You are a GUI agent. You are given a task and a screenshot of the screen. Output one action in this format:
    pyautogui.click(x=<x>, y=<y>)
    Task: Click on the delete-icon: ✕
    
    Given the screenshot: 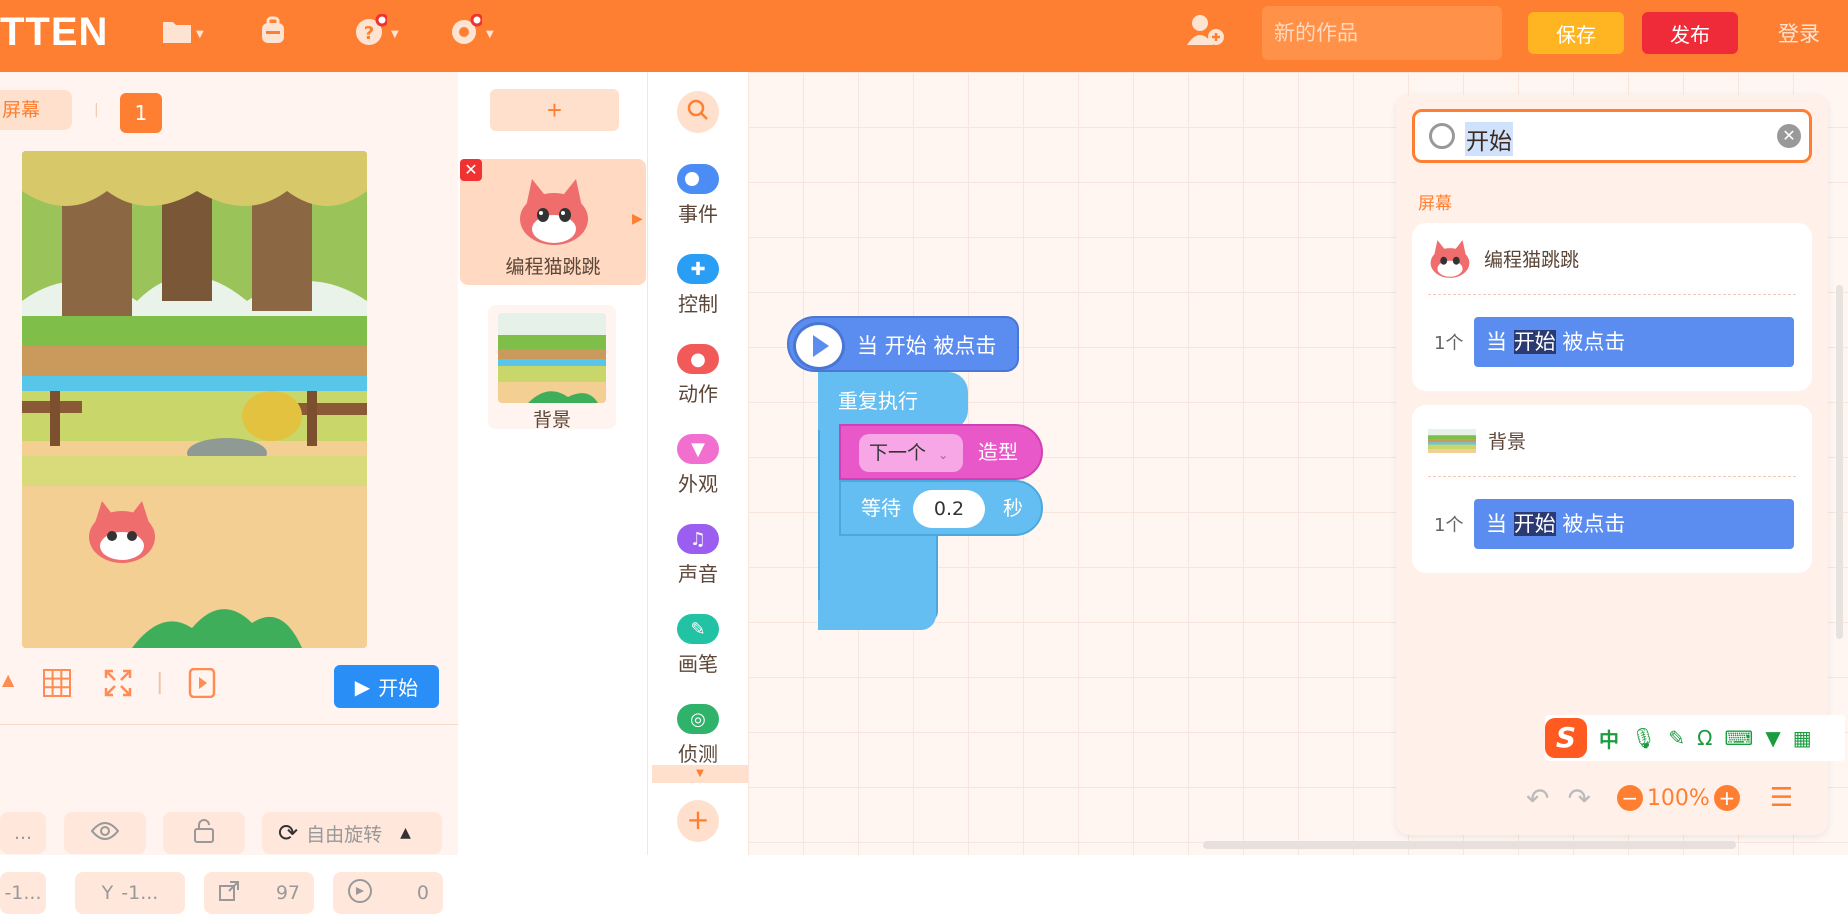 What is the action you would take?
    pyautogui.click(x=471, y=170)
    